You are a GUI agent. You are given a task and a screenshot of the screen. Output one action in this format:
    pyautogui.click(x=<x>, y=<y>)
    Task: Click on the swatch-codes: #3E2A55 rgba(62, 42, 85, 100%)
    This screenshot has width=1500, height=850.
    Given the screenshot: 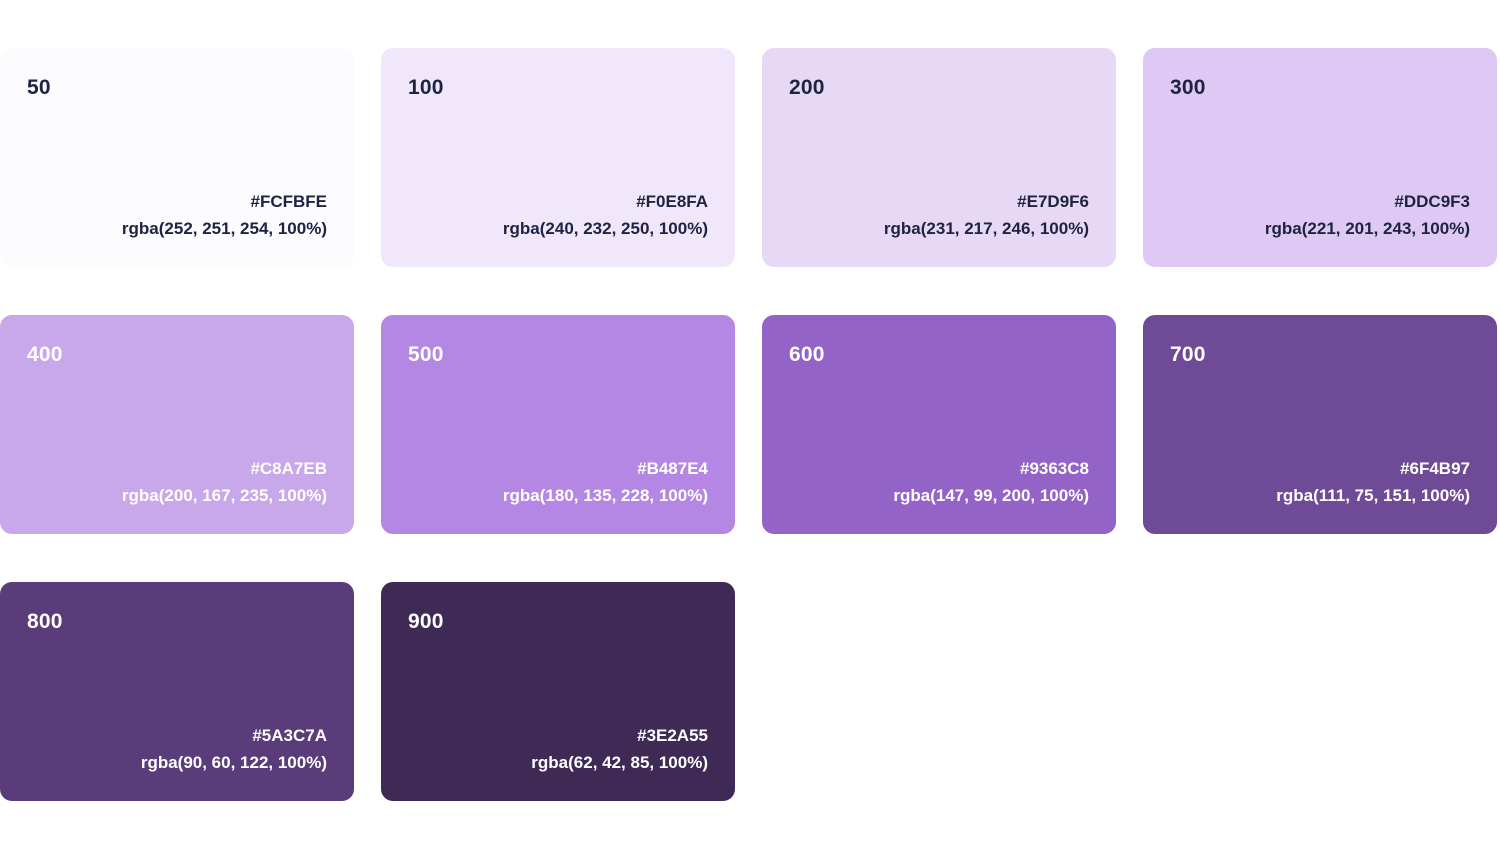 What is the action you would take?
    pyautogui.click(x=619, y=749)
    